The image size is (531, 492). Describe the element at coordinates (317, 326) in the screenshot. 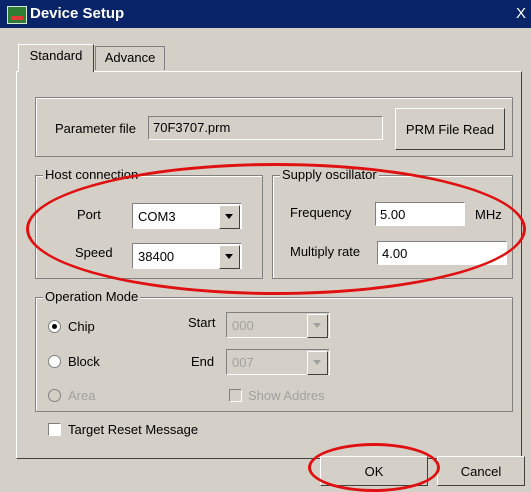

I see `start-dropdown-arrow-icon` at that location.